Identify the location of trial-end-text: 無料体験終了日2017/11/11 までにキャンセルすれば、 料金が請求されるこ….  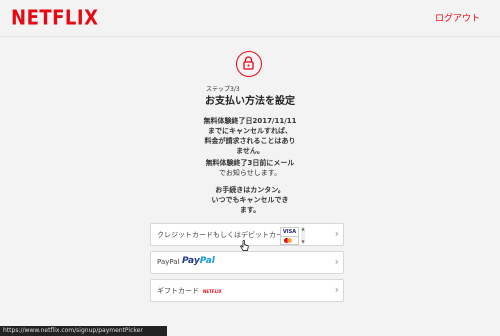
(250, 136).